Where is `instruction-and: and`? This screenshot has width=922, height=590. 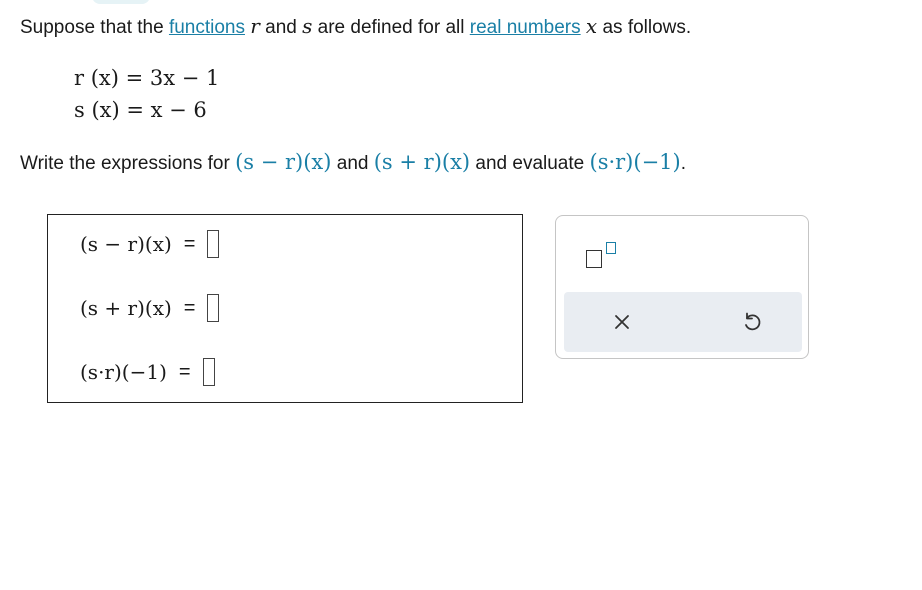 instruction-and: and is located at coordinates (352, 163).